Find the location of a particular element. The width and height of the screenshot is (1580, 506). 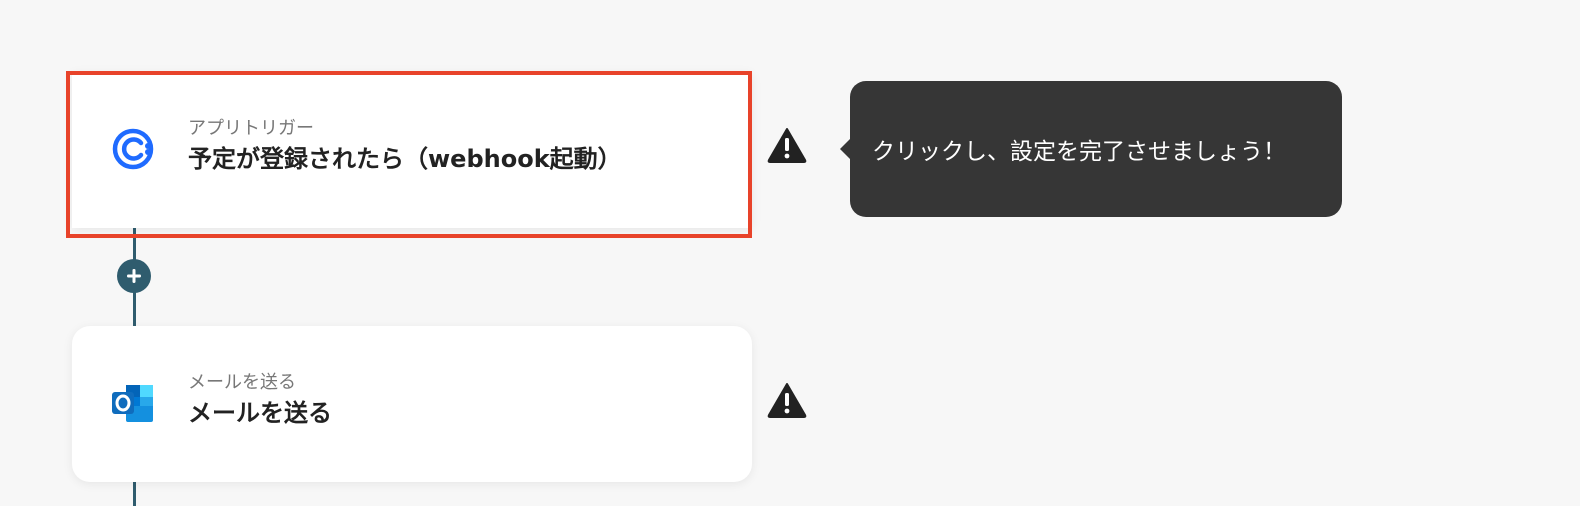

flow-step-trigger-card: アプリトリガー 予定が登録されたら（webhook起動） is located at coordinates (412, 150).